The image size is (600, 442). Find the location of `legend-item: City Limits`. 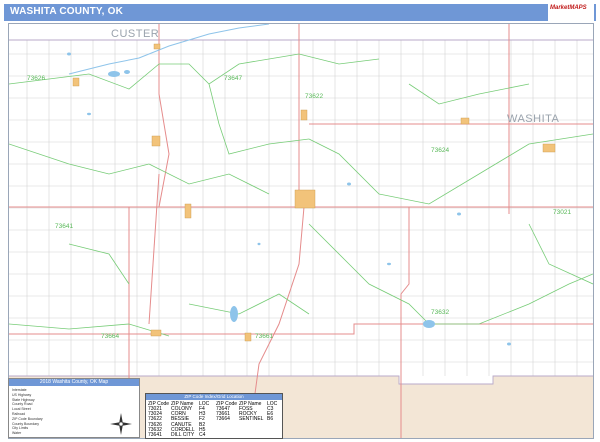

legend-item: City Limits is located at coordinates (20, 428).